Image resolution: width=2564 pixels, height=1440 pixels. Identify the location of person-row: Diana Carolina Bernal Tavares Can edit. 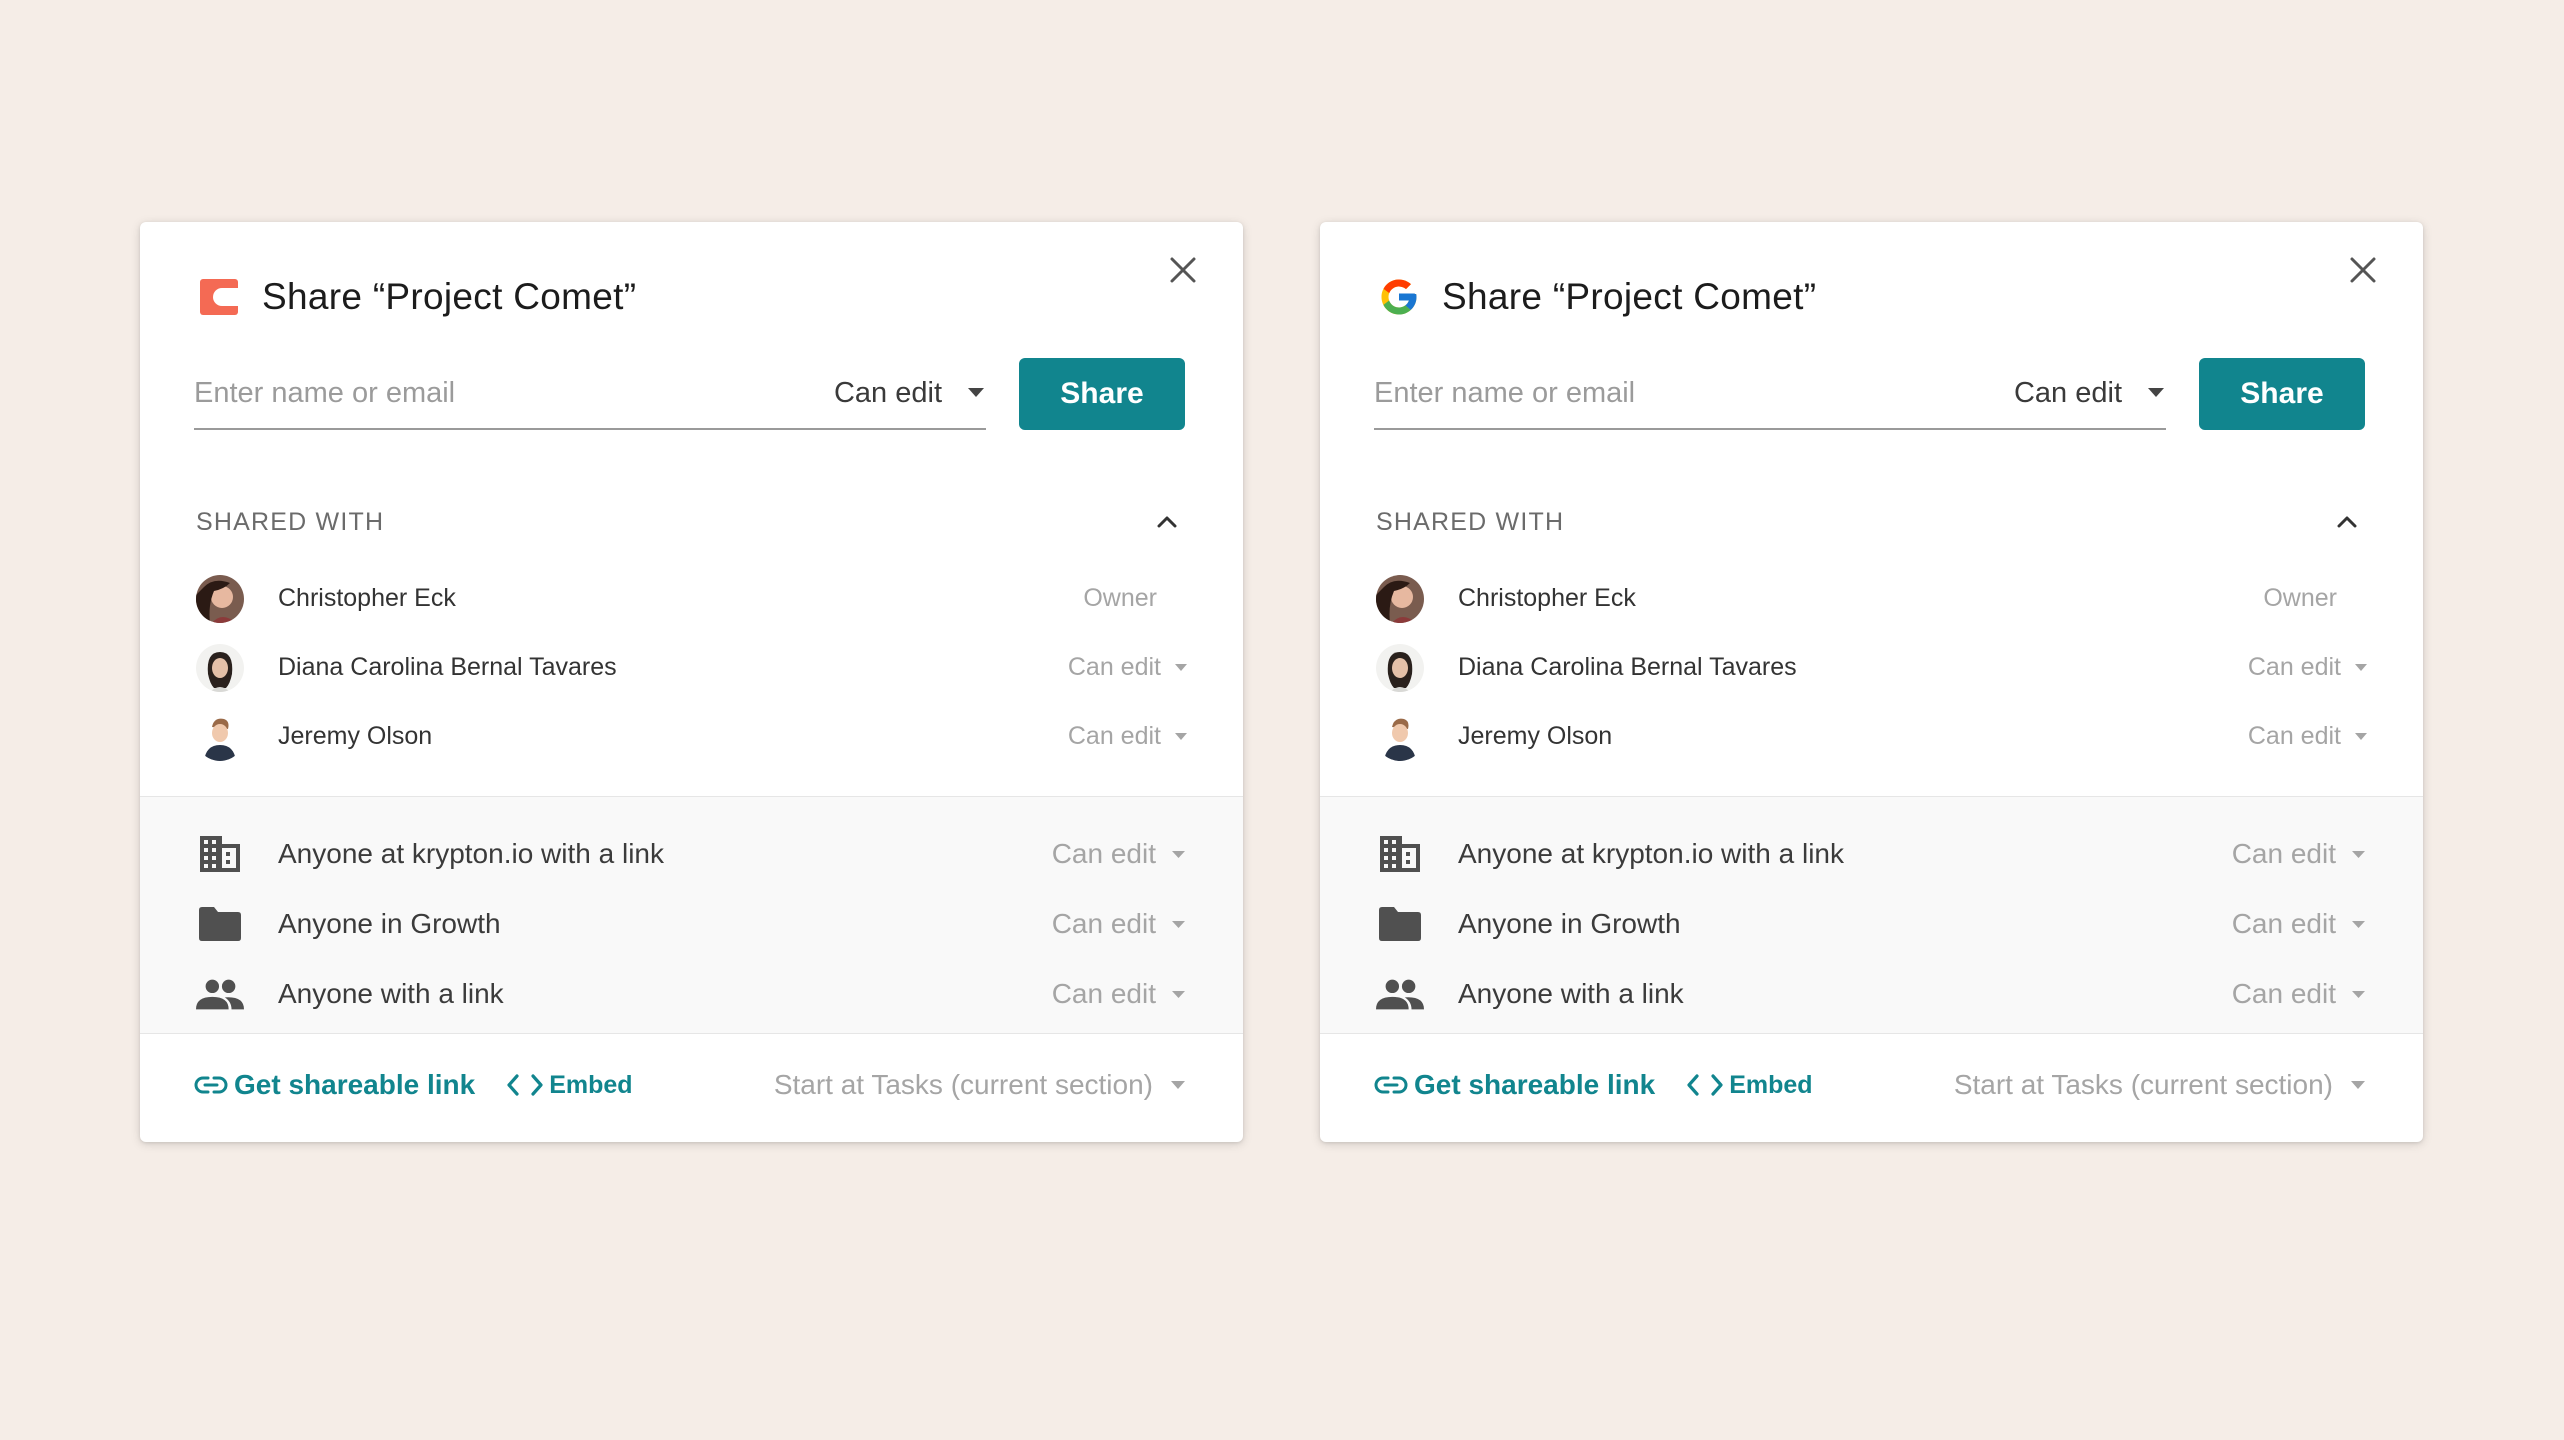
(1871, 667).